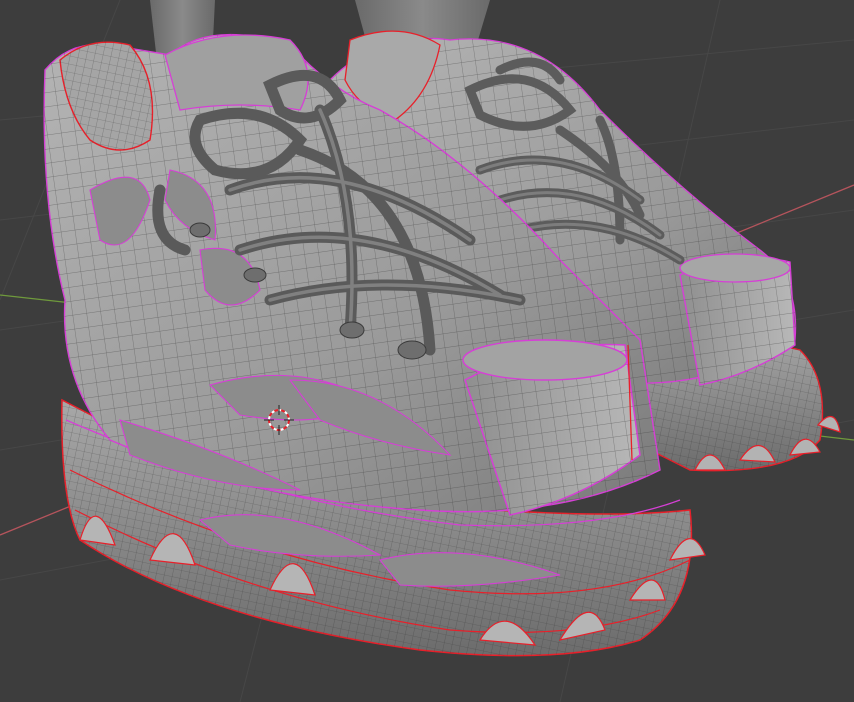 The image size is (854, 702). Describe the element at coordinates (735, 268) in the screenshot. I see `right-shoe-toe-top` at that location.